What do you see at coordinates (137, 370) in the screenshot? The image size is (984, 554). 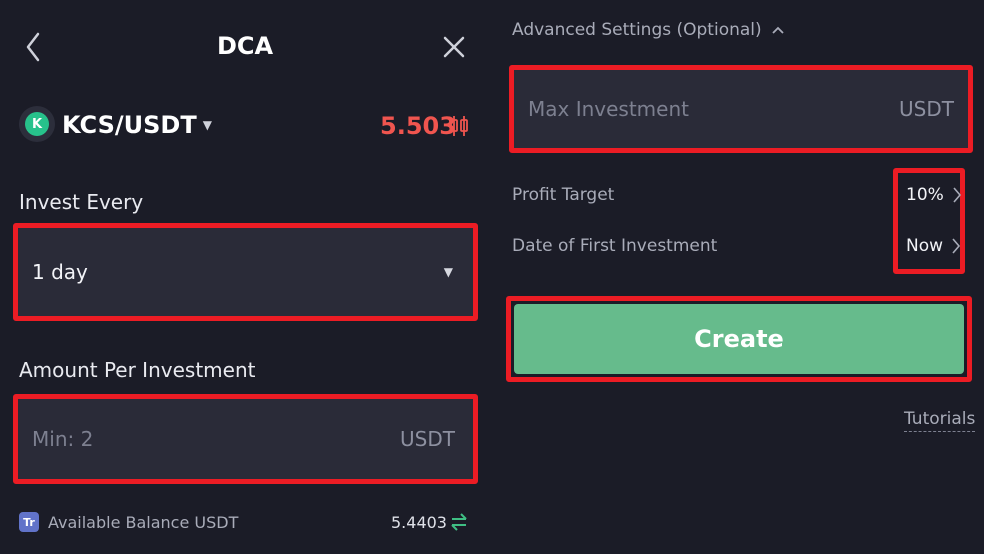 I see `amount-per-investment-label: Amount Per Investment` at bounding box center [137, 370].